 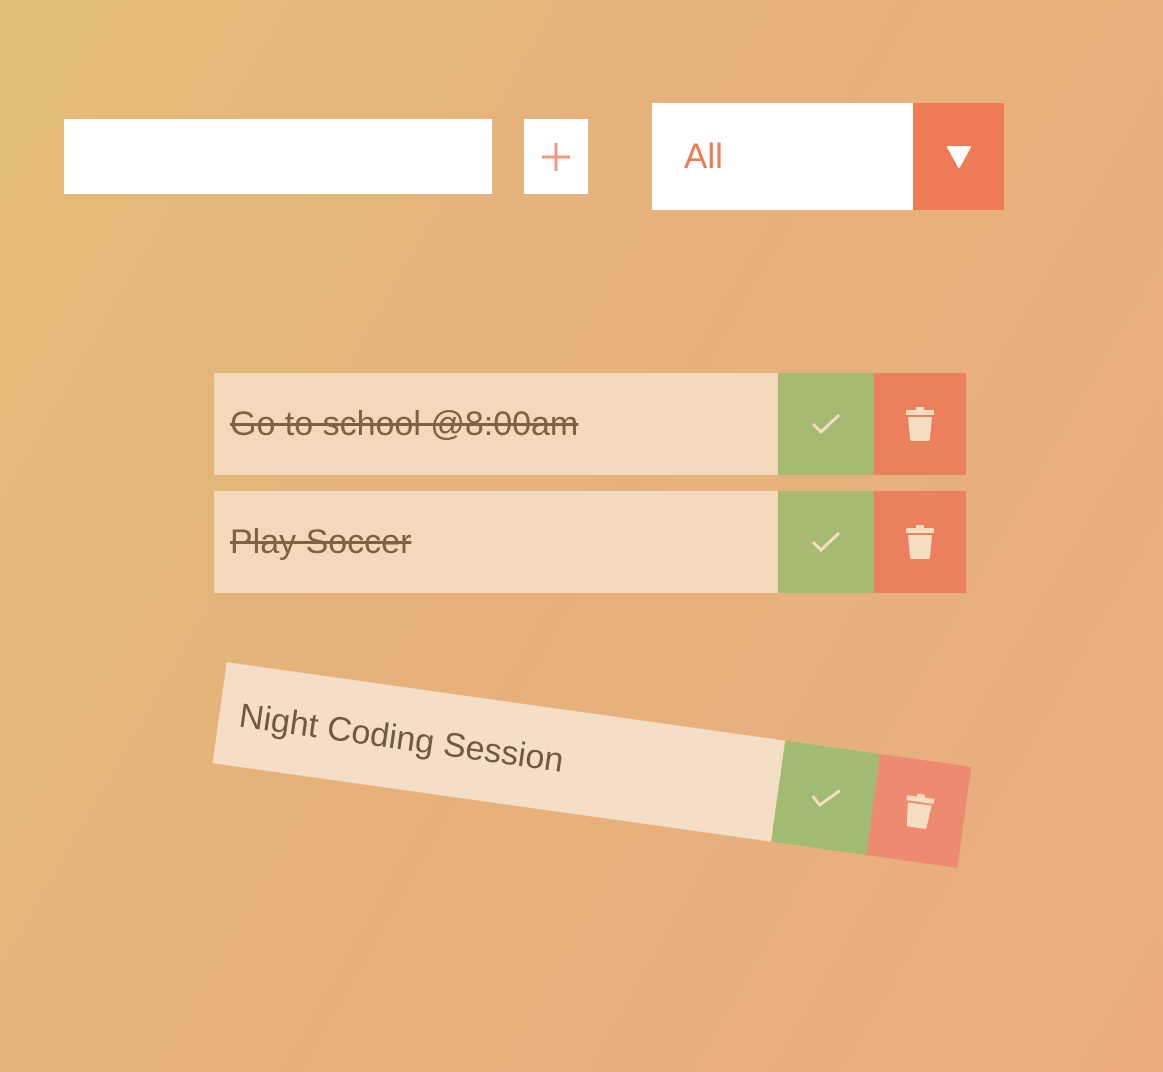 I want to click on filter-dropdown-toggle, so click(x=958, y=156).